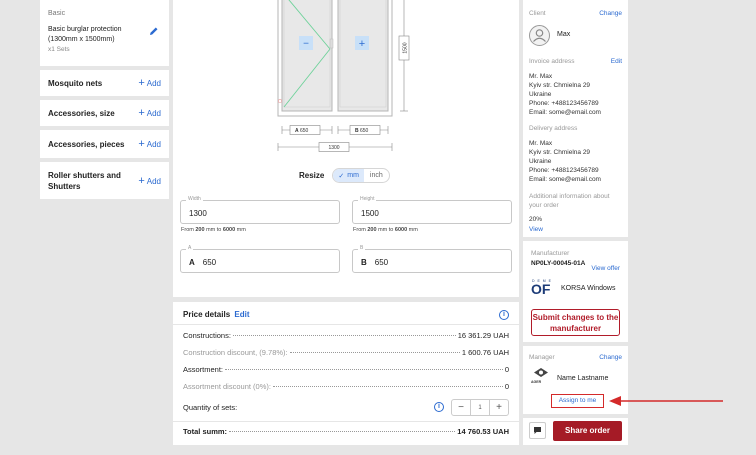  Describe the element at coordinates (575, 322) in the screenshot. I see `submit-changes-button: Submit changes to the manufacturer` at that location.